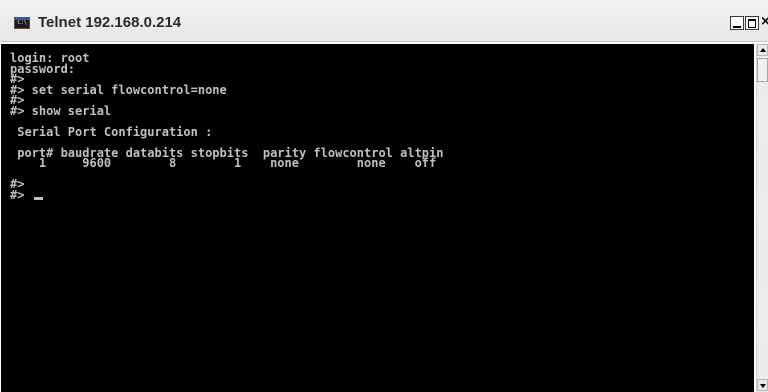 This screenshot has height=392, width=768. Describe the element at coordinates (38, 198) in the screenshot. I see `text-cursor` at that location.